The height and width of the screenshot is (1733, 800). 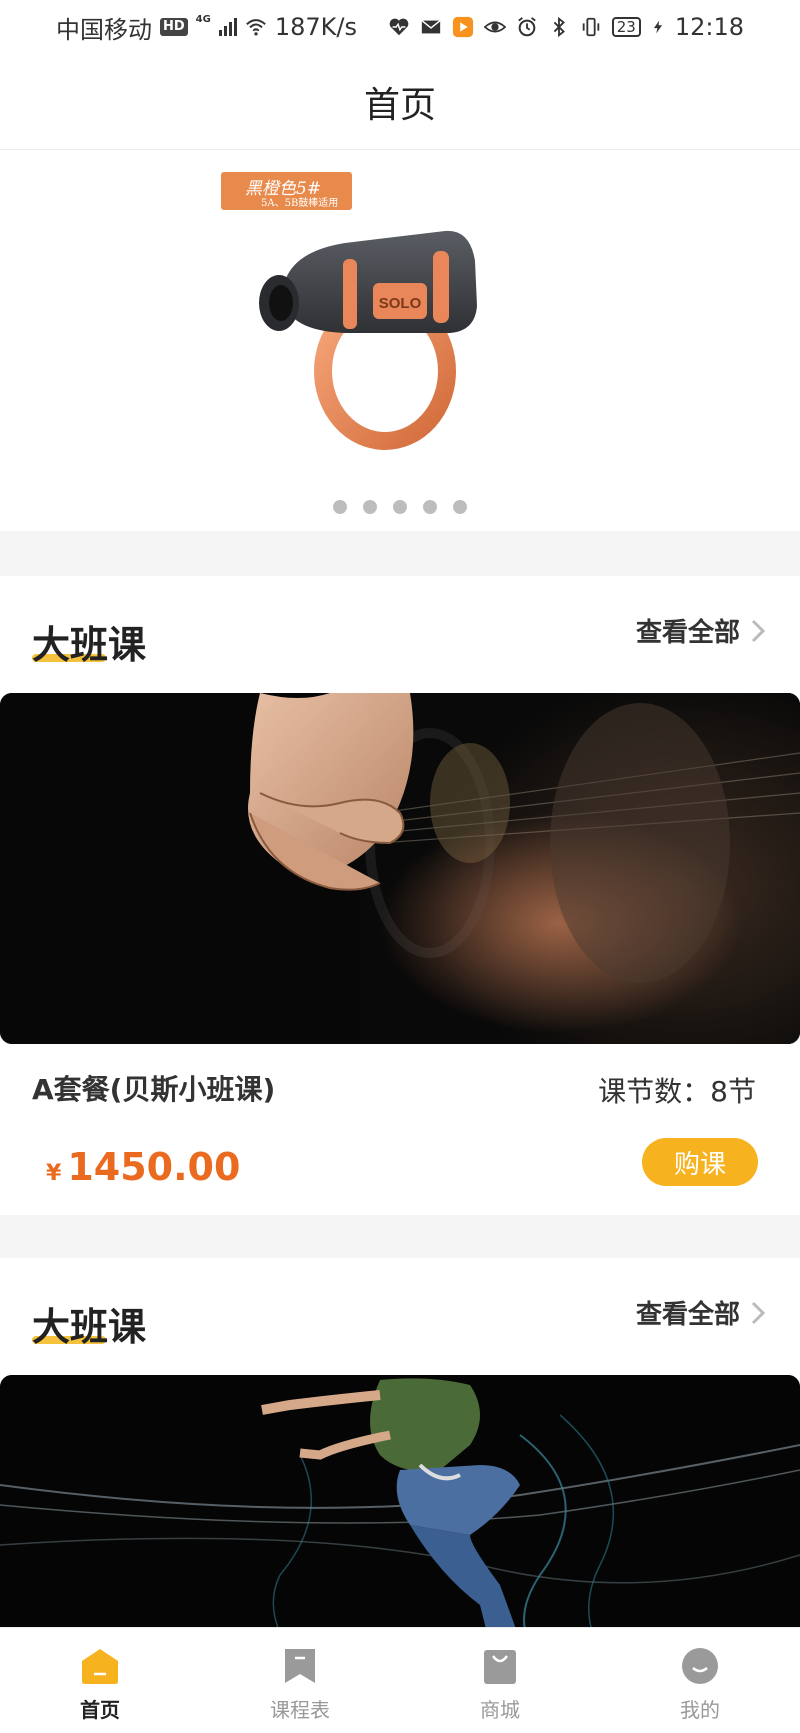 I want to click on course-name: A套餐(贝斯小班课), so click(x=154, y=1089).